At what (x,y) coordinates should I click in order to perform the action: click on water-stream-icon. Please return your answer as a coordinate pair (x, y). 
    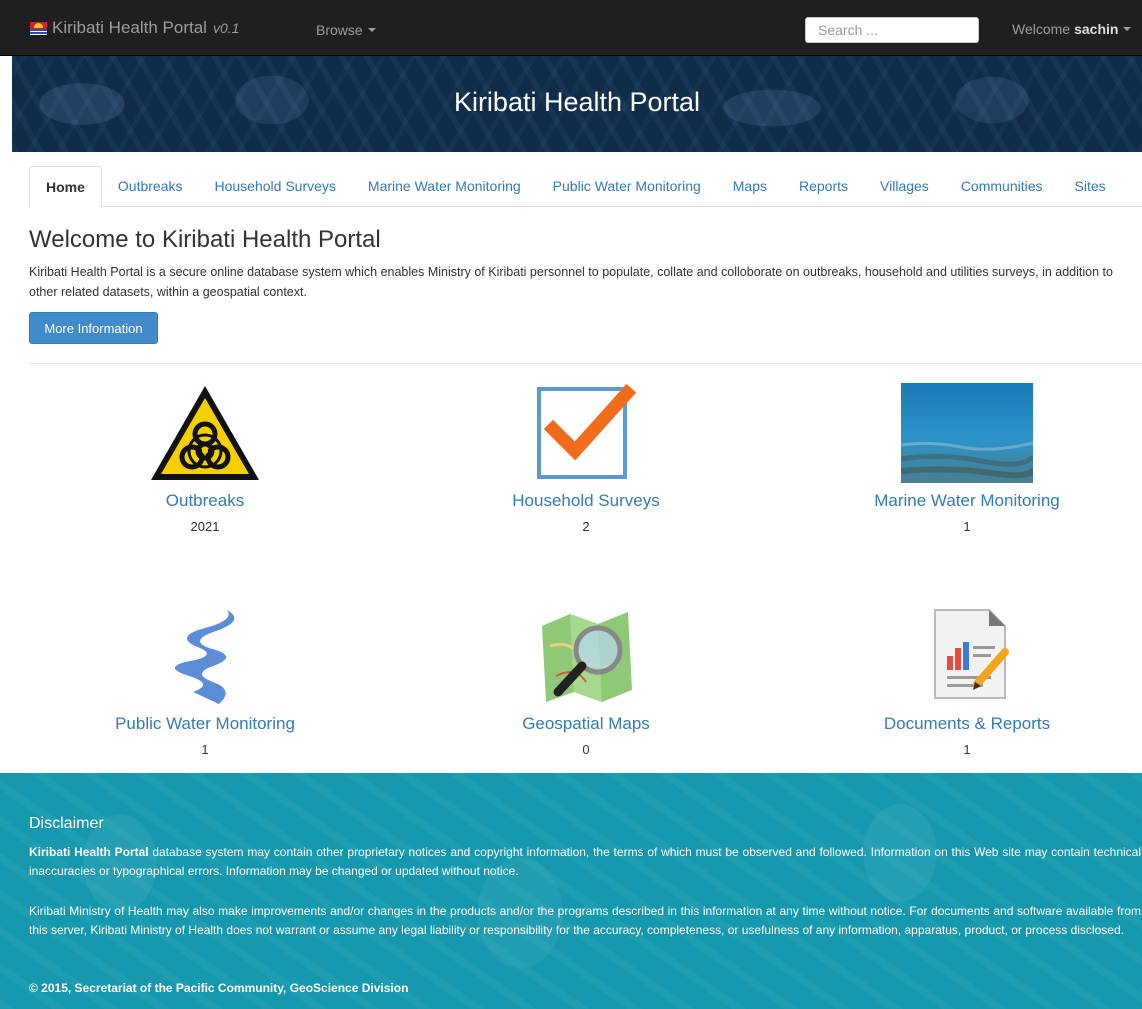
    Looking at the image, I should click on (205, 656).